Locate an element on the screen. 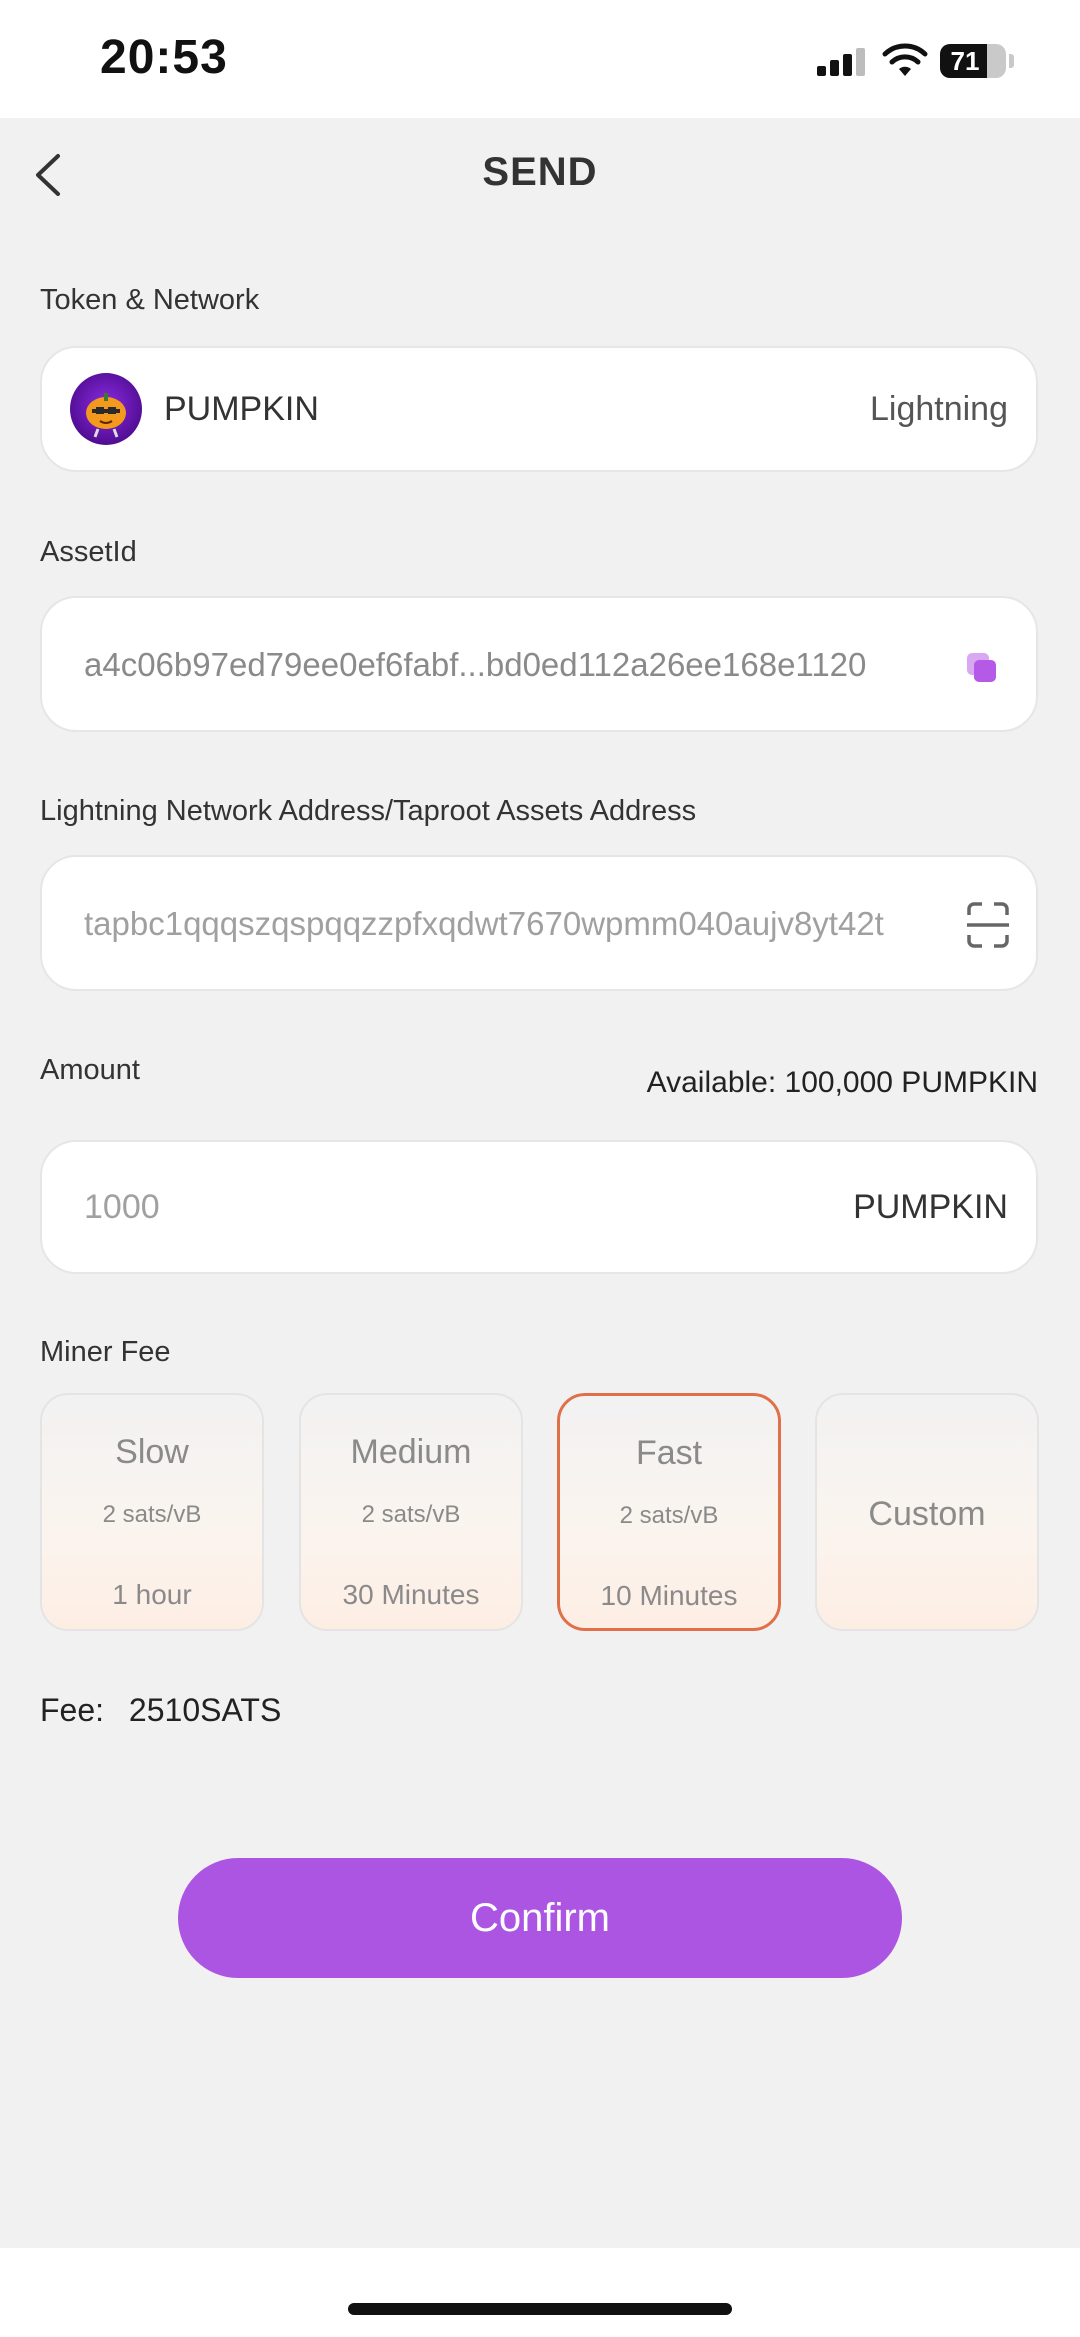 The width and height of the screenshot is (1080, 2337). fee-option-slow: Slow 2 sats/vB 1 hour is located at coordinates (152, 1512).